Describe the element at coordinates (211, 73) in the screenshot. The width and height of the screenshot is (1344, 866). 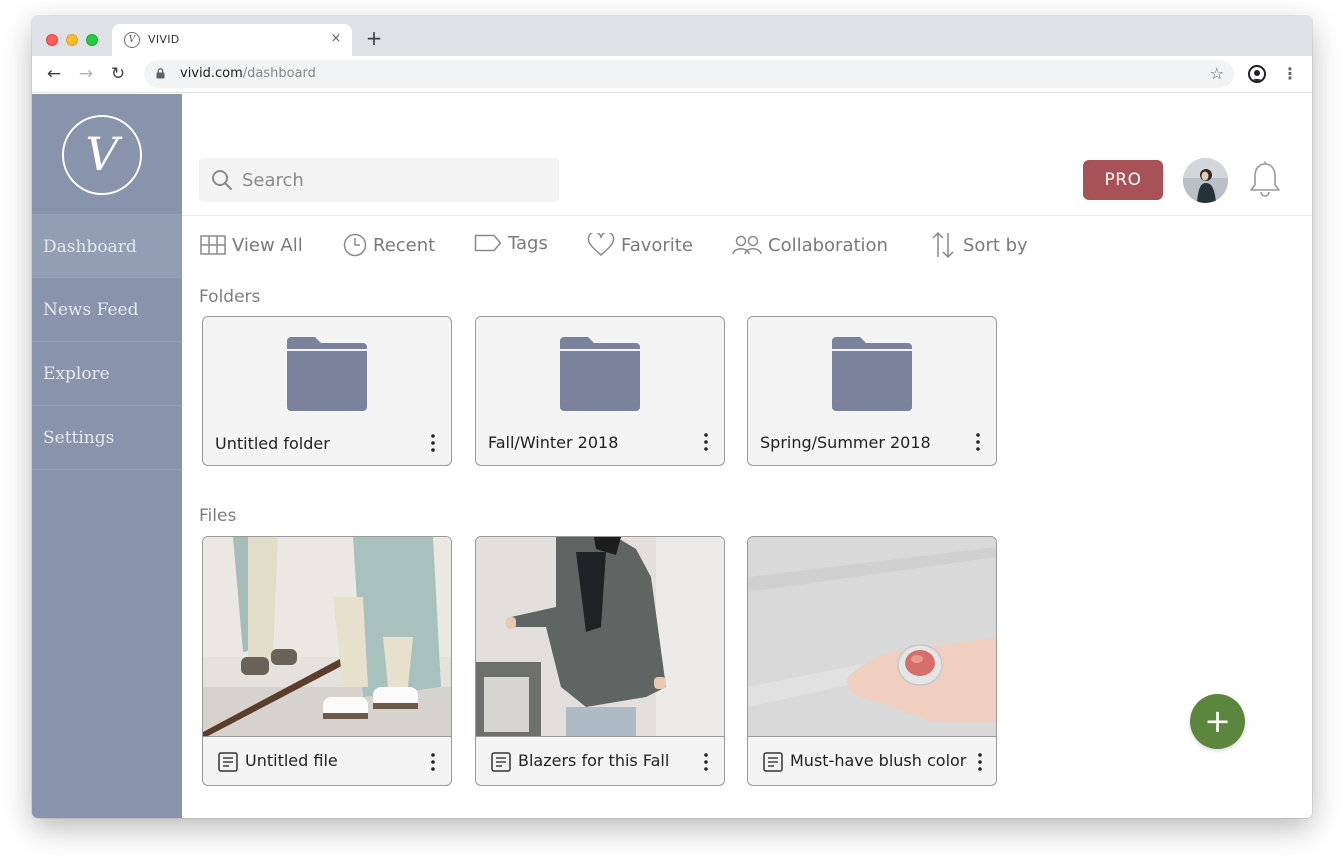
I see `url-host: vivid.com` at that location.